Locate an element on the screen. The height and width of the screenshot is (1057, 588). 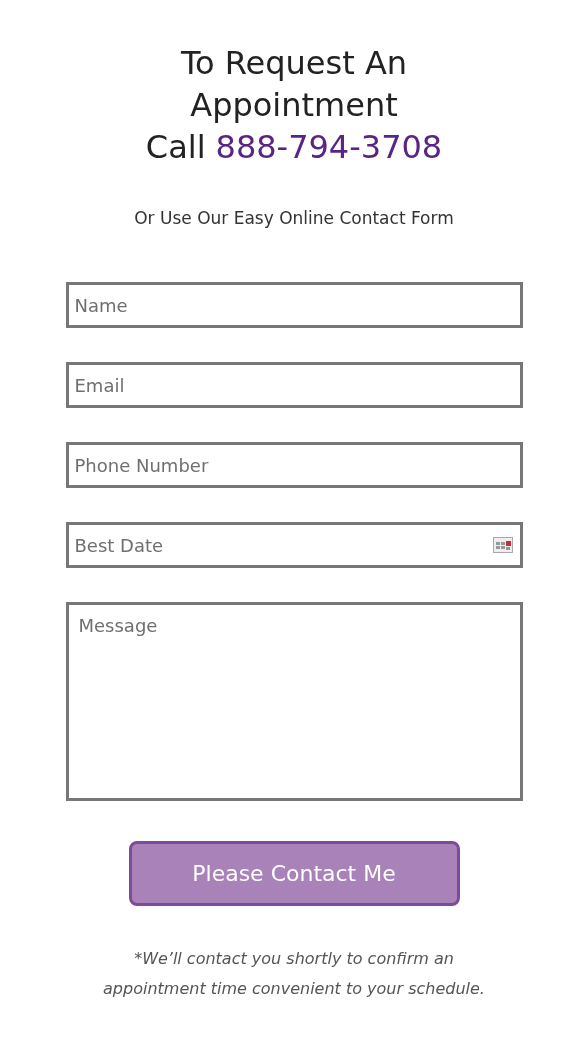
heading-text: To Request An is located at coordinates (294, 63).